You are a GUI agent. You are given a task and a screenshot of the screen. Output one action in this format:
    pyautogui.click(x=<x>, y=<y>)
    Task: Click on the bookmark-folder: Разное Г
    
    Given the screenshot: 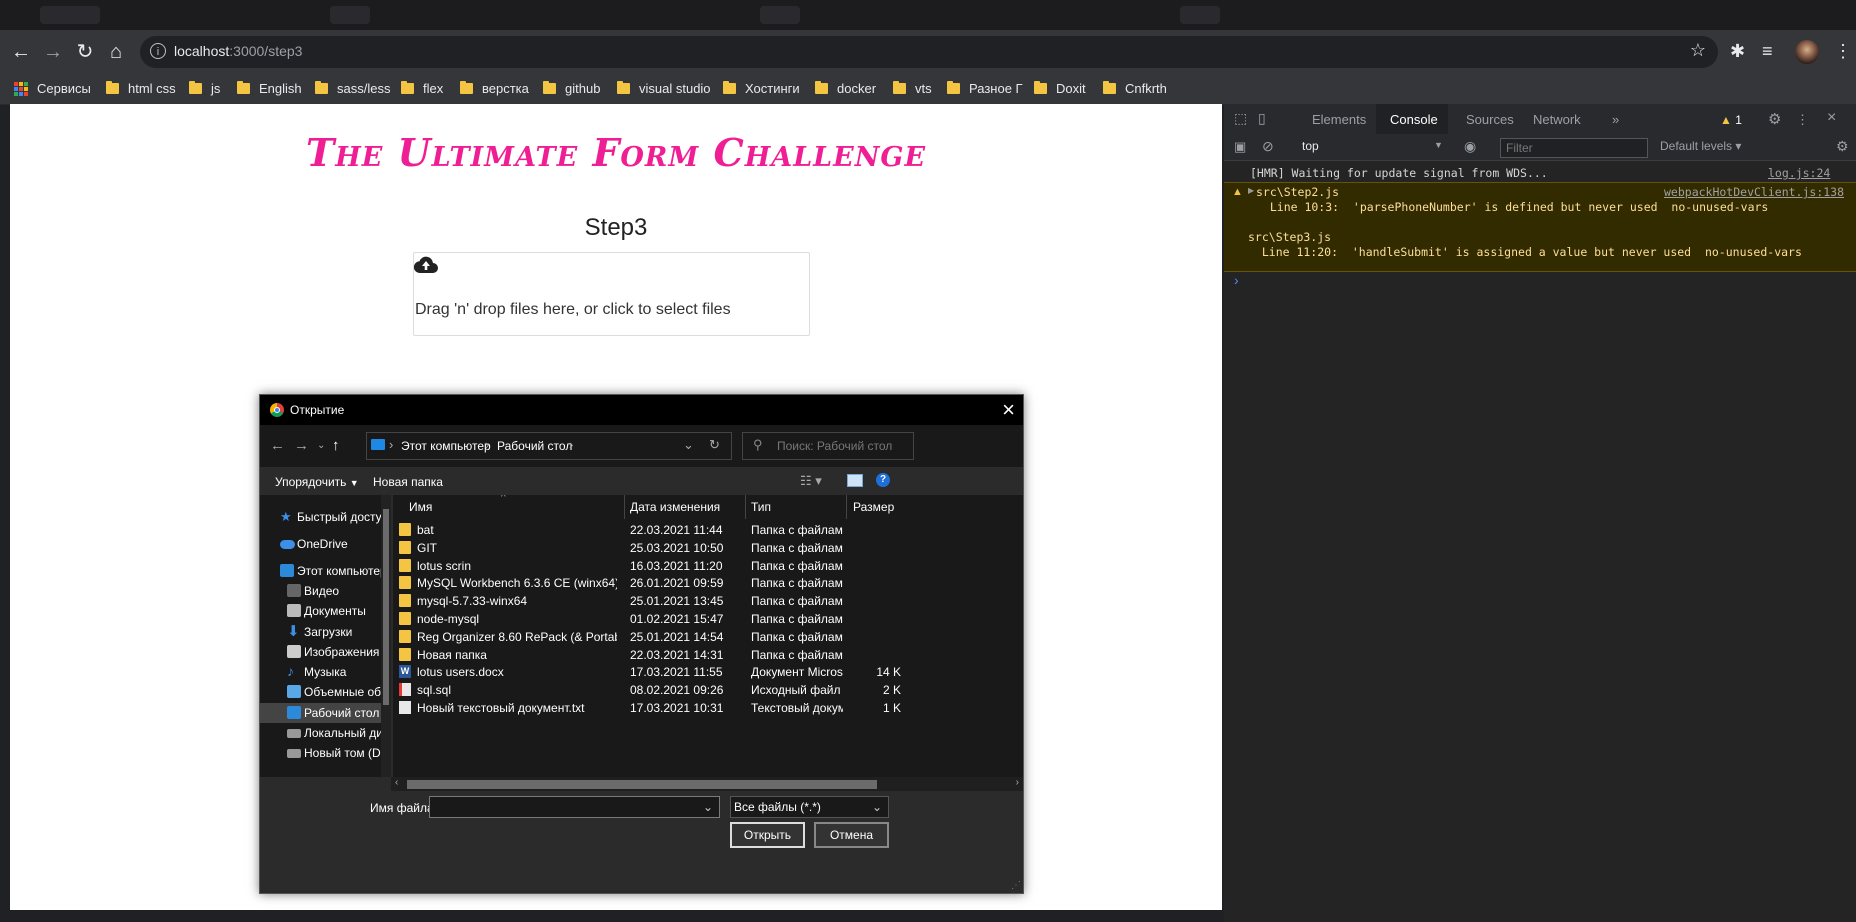 What is the action you would take?
    pyautogui.click(x=985, y=88)
    